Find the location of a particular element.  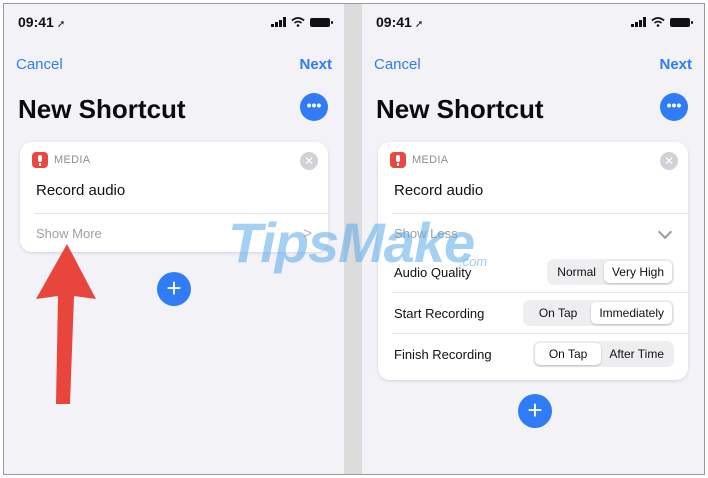

audio-quality-segmented-control: Normal Very High is located at coordinates (610, 272).